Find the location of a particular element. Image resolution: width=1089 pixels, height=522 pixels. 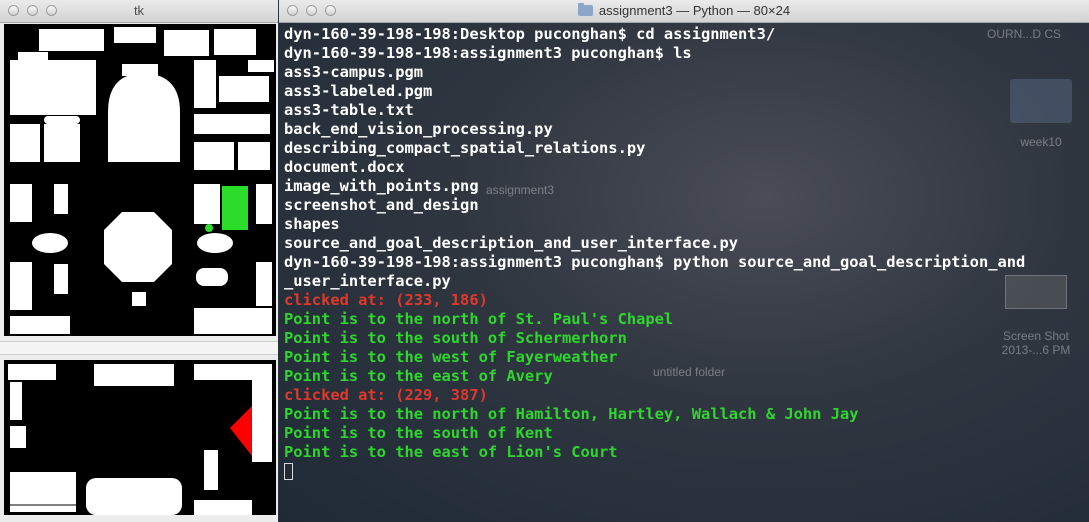

campus-map-top is located at coordinates (140, 180).